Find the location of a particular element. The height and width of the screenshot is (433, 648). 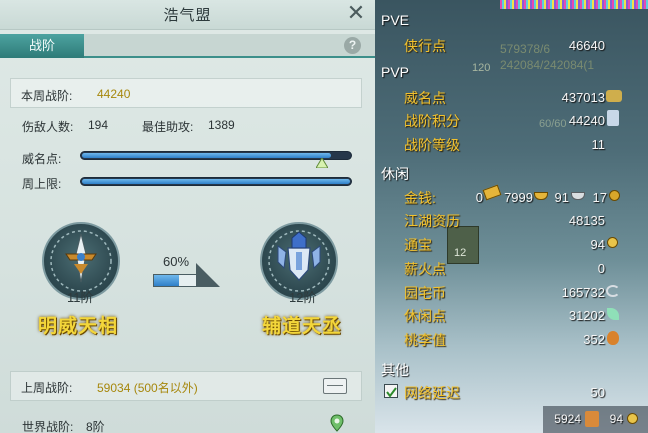

next-rank-name: 辅道天丞 is located at coordinates (302, 326).